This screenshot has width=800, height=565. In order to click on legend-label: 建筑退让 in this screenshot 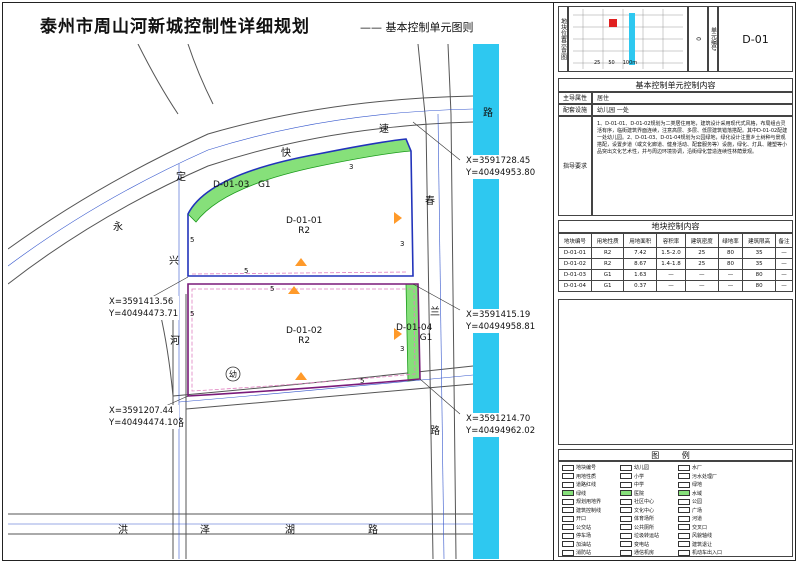, I will do `click(702, 544)`.